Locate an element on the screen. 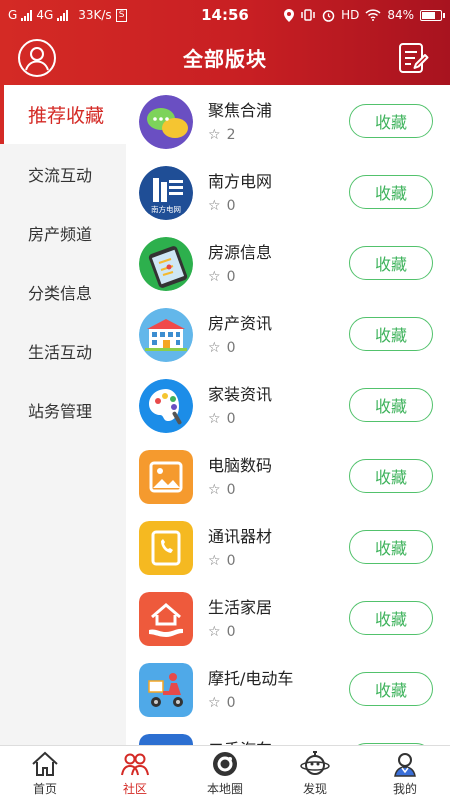 The image size is (450, 800). header: 全部版块 is located at coordinates (225, 57).